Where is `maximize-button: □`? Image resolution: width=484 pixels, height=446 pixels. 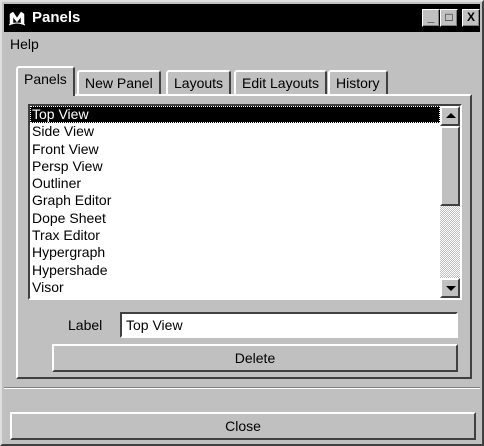 maximize-button: □ is located at coordinates (449, 18).